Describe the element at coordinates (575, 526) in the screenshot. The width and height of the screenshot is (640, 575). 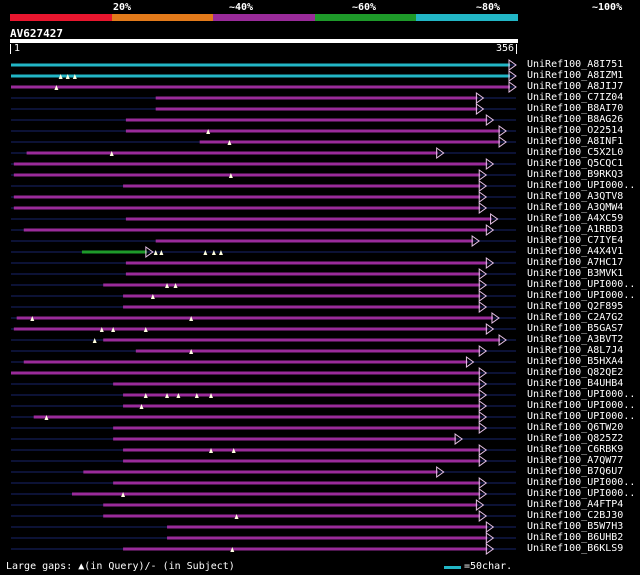
I see `hit-label: UniRef100_B5W7H3` at that location.